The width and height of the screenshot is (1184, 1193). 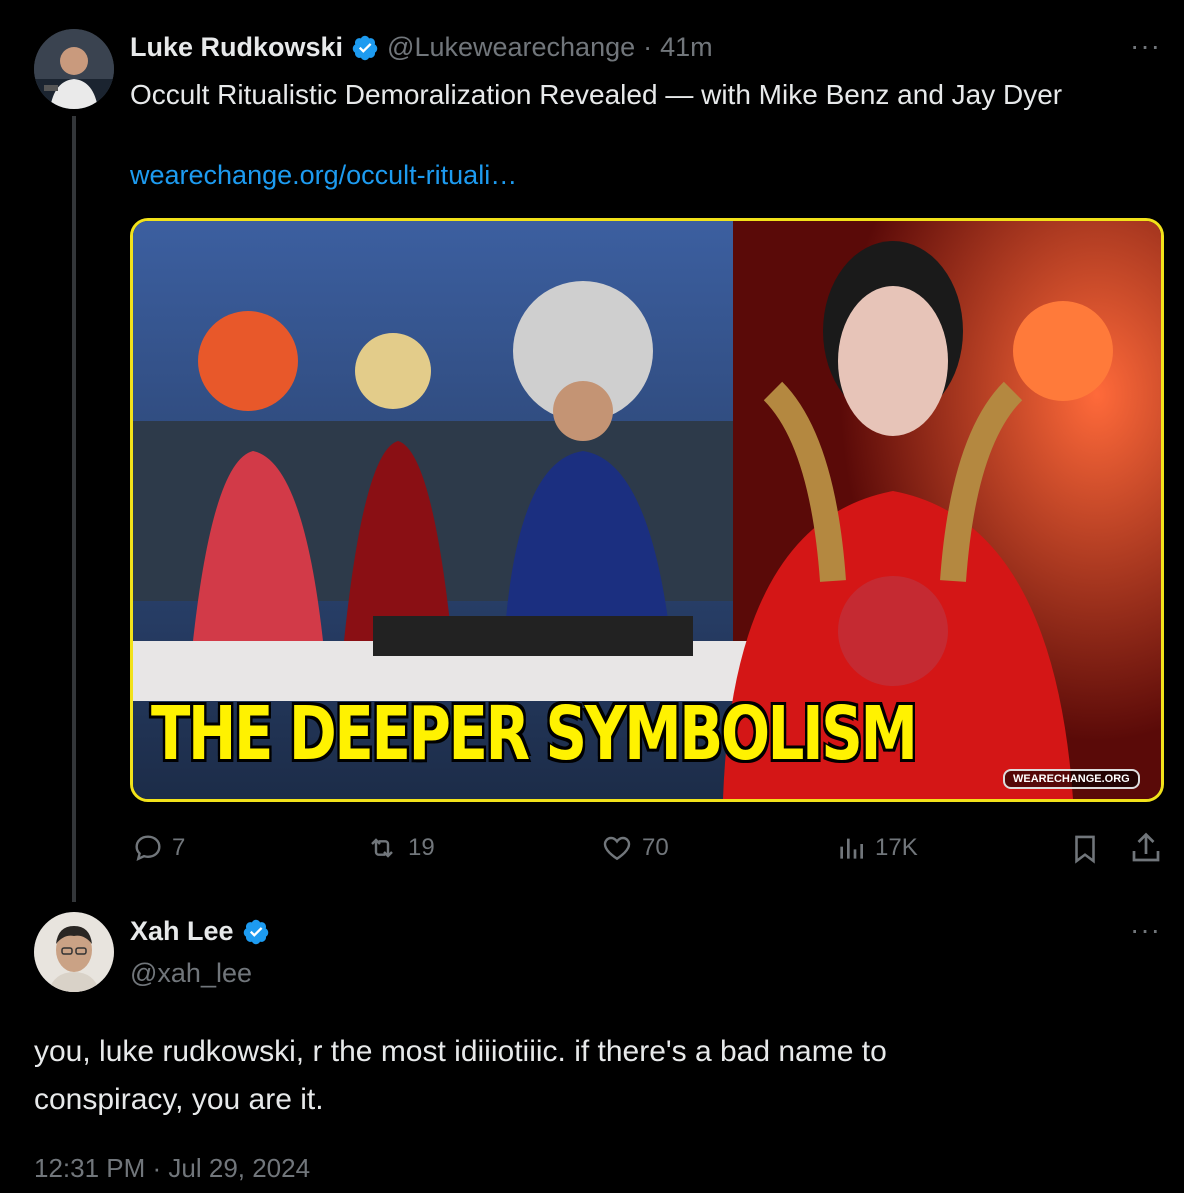 I want to click on retweet-count: 19, so click(x=421, y=847).